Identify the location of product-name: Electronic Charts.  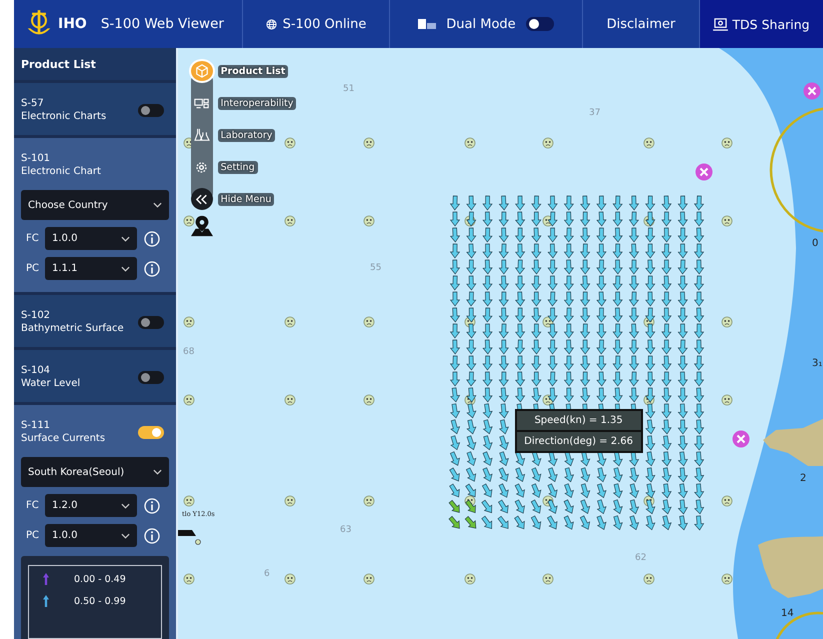
(63, 116).